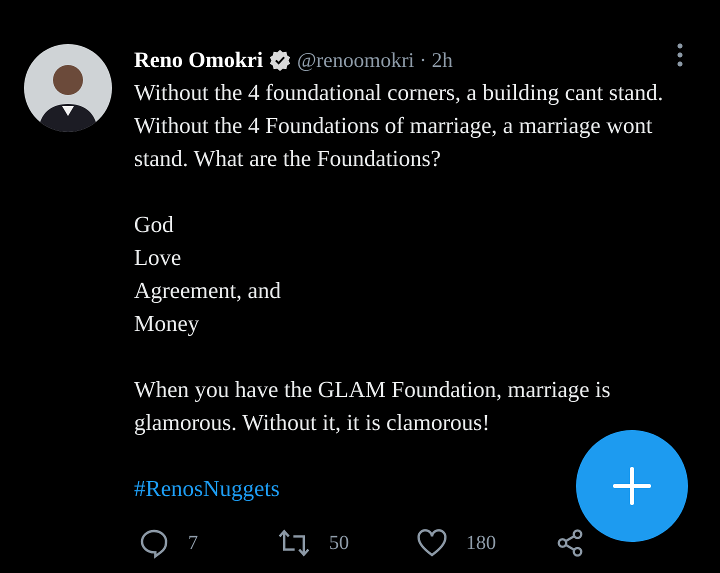  Describe the element at coordinates (158, 258) in the screenshot. I see `list-line: Love` at that location.